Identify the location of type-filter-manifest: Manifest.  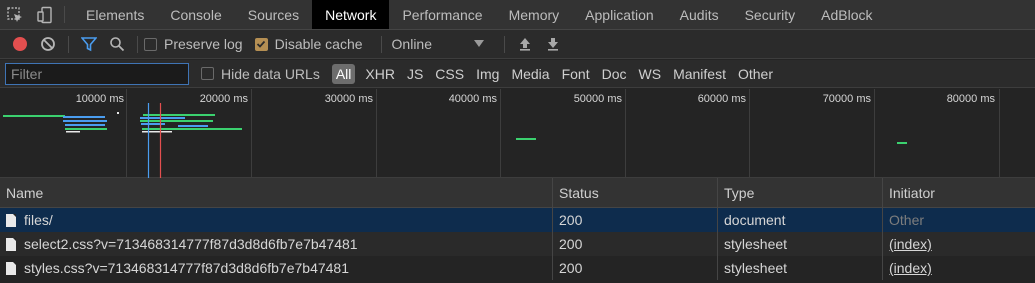
(699, 74).